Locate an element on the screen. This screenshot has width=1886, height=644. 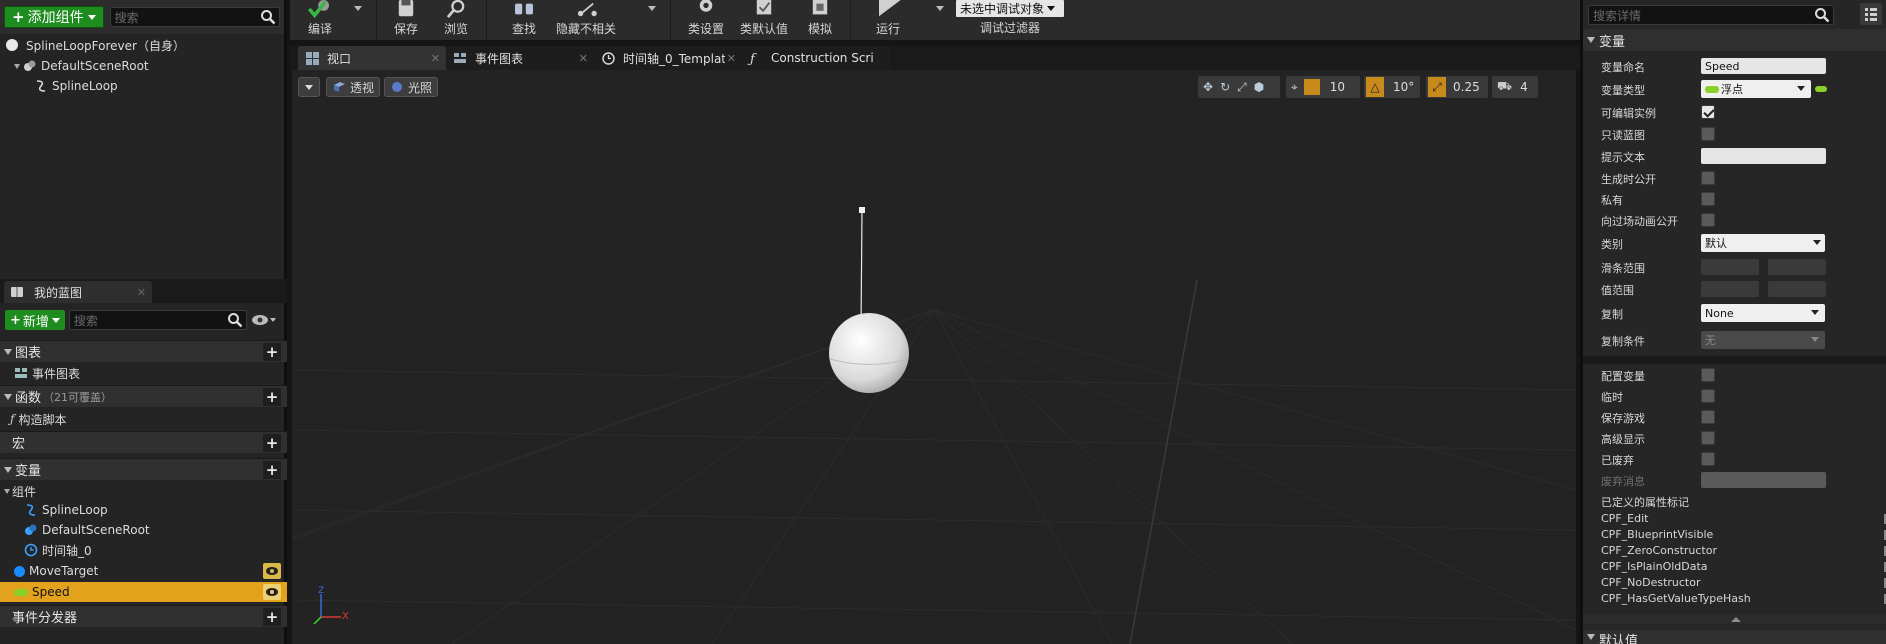
debug-object-select: 未选中调试对象 is located at coordinates (1010, 8).